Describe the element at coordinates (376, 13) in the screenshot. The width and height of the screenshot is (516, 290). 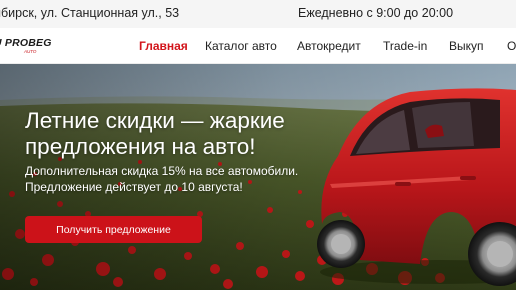
I see `working-hours-text: Ежедневно с 9:00 до 20:00` at that location.